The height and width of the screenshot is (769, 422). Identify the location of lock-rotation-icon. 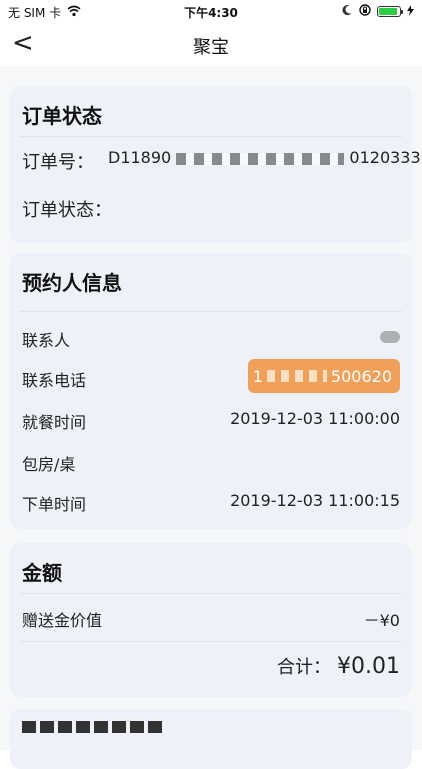
(365, 11).